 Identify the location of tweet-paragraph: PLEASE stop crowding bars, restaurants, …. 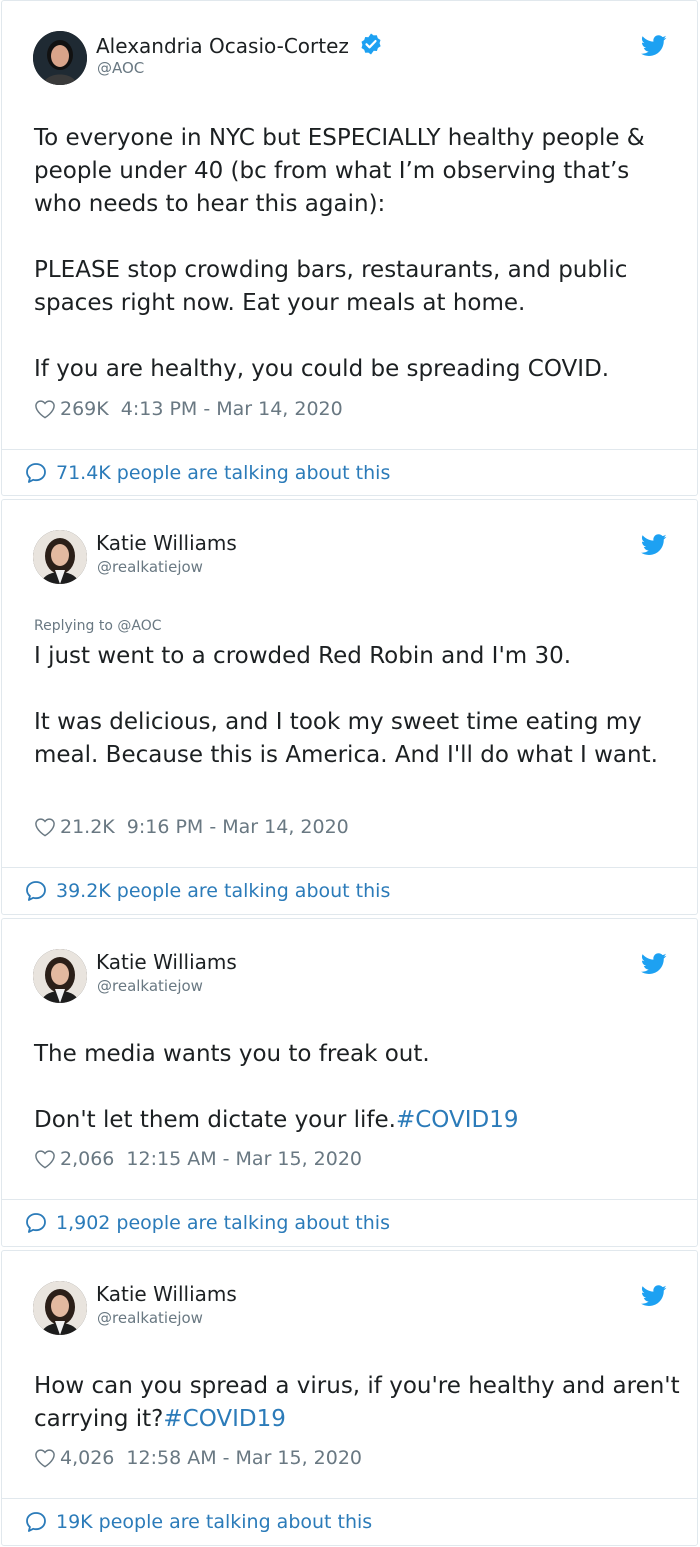
(331, 286).